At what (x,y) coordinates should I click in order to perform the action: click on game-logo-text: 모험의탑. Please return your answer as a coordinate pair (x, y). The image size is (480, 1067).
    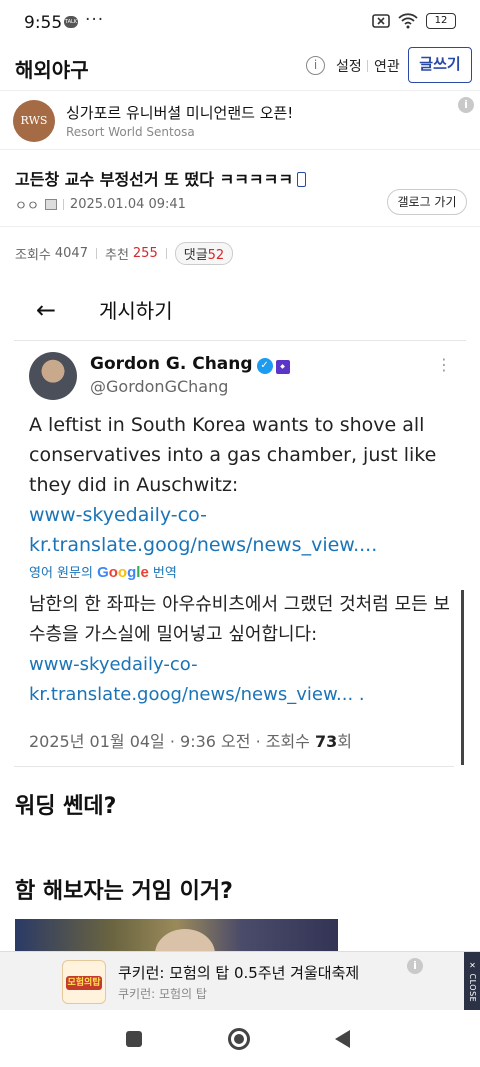
    Looking at the image, I should click on (84, 983).